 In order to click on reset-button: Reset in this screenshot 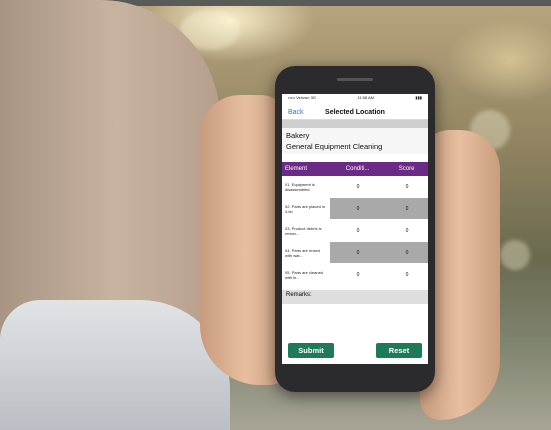, I will do `click(399, 350)`.